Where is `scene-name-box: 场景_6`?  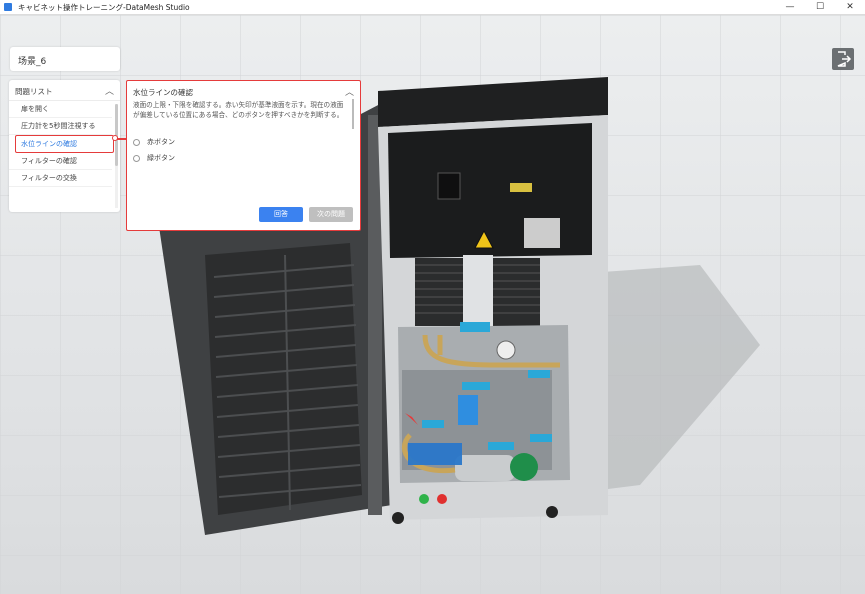 scene-name-box: 场景_6 is located at coordinates (65, 59).